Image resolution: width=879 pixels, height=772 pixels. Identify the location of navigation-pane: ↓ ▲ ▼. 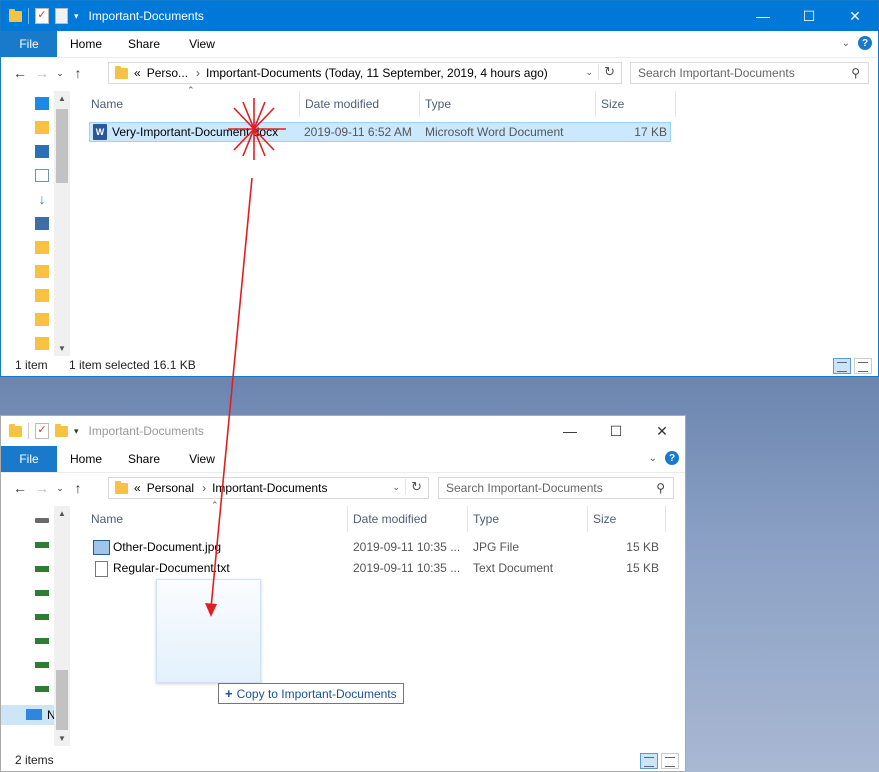
(36, 223).